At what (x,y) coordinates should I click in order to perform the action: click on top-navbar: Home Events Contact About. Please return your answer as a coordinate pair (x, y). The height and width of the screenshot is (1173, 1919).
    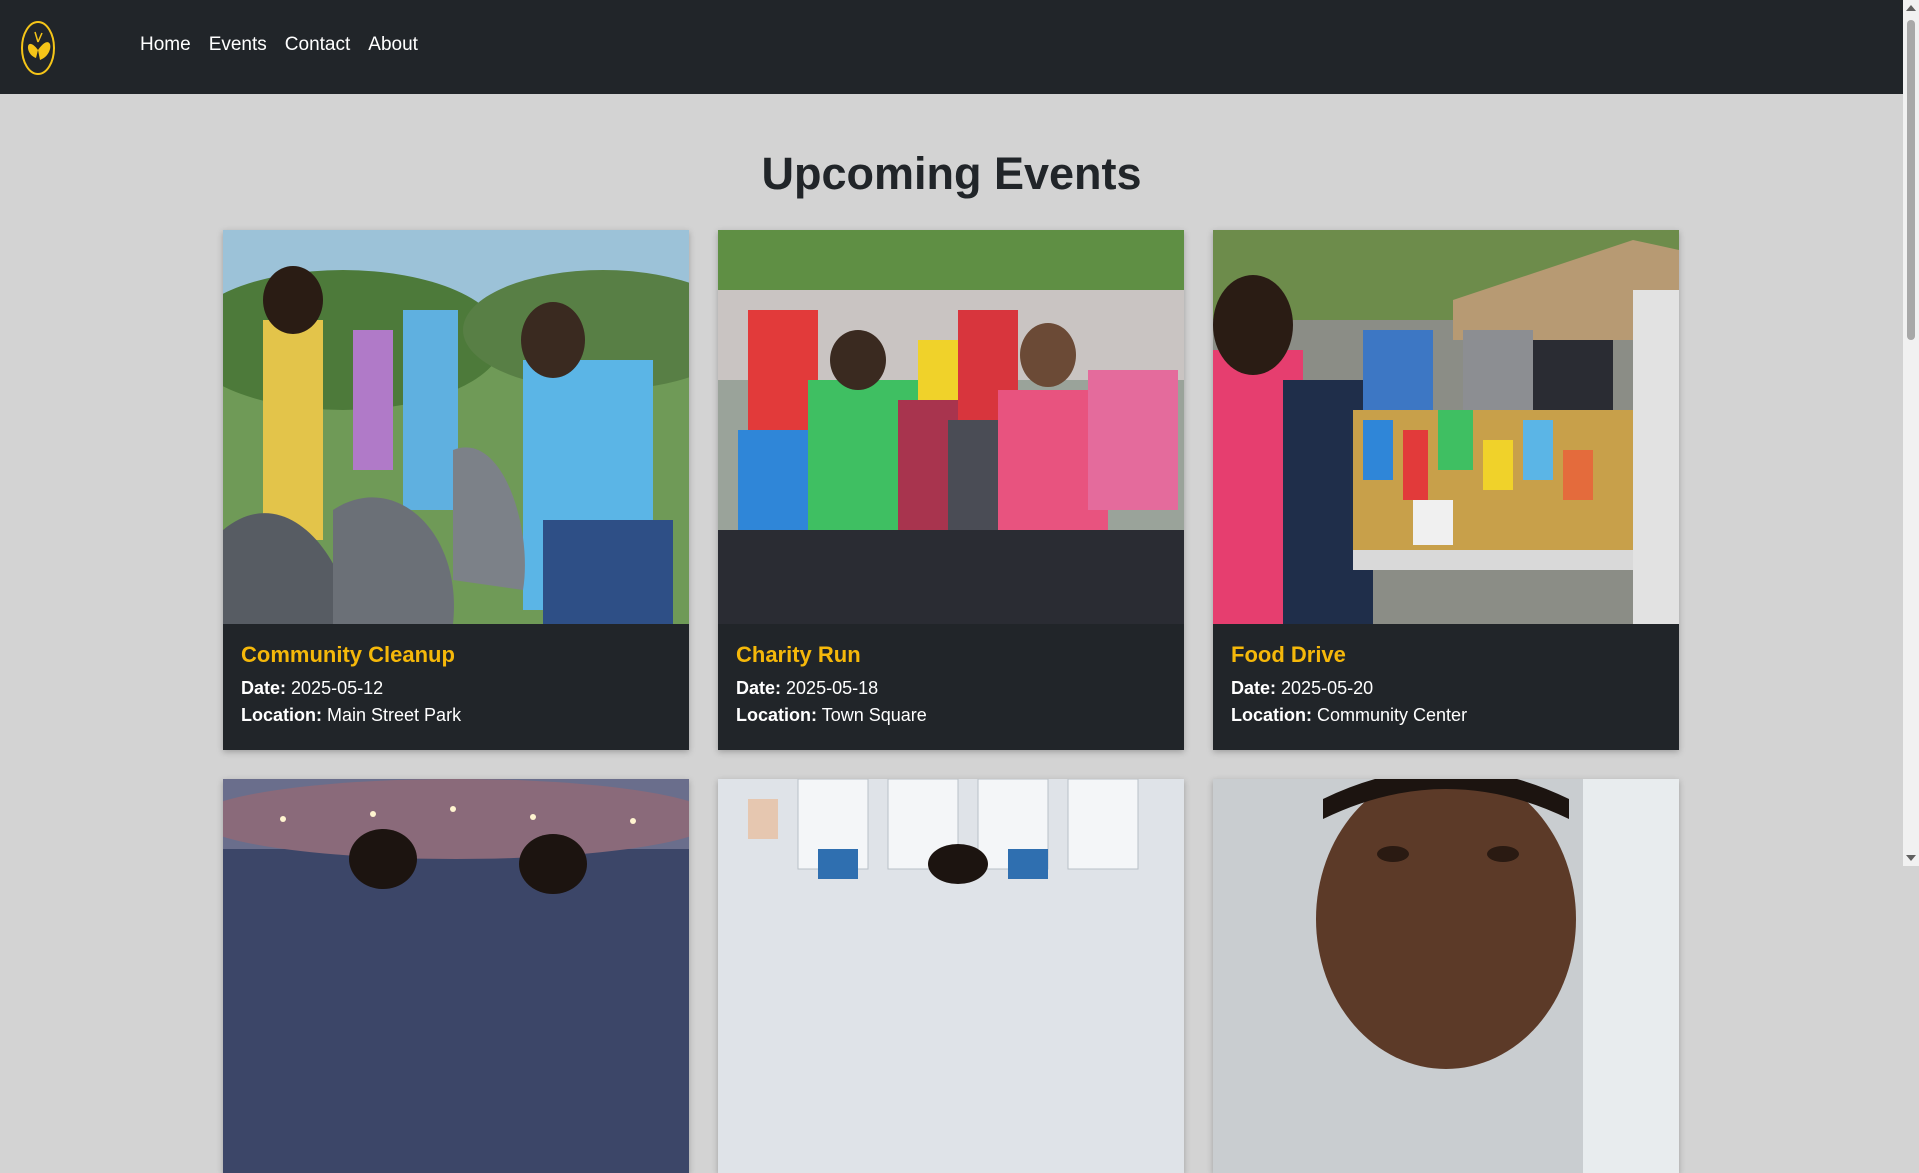
    Looking at the image, I should click on (951, 47).